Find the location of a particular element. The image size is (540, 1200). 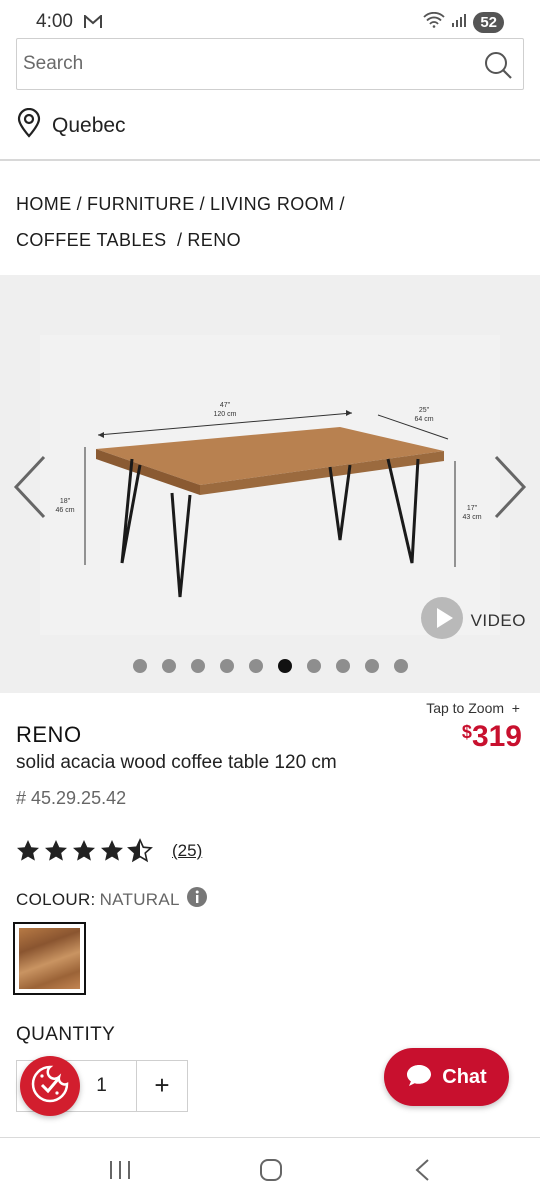

next-image-arrow-icon is located at coordinates (510, 489).